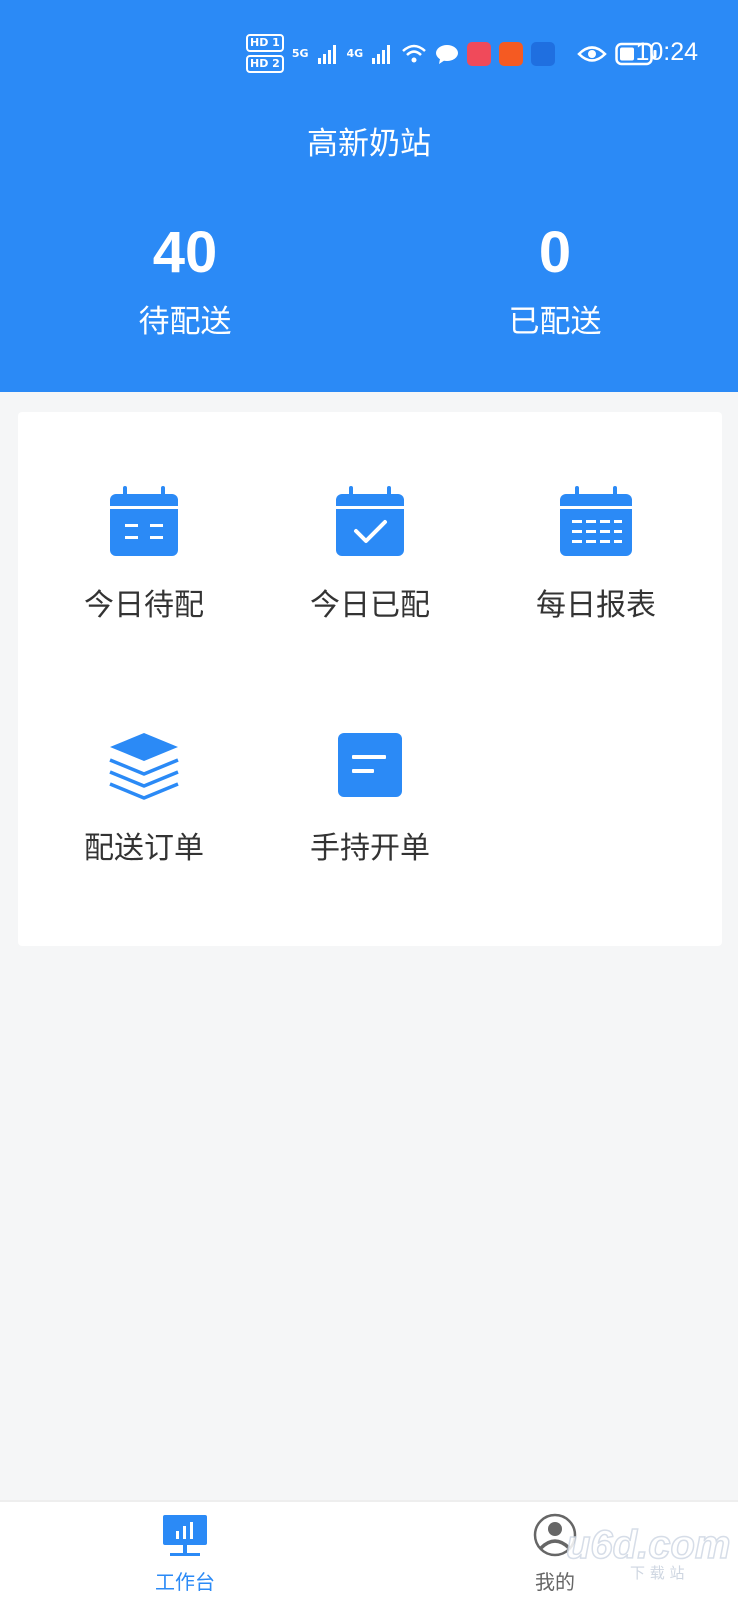 Image resolution: width=738 pixels, height=1602 pixels. I want to click on menu-item-daily-report: 每日报表, so click(596, 554).